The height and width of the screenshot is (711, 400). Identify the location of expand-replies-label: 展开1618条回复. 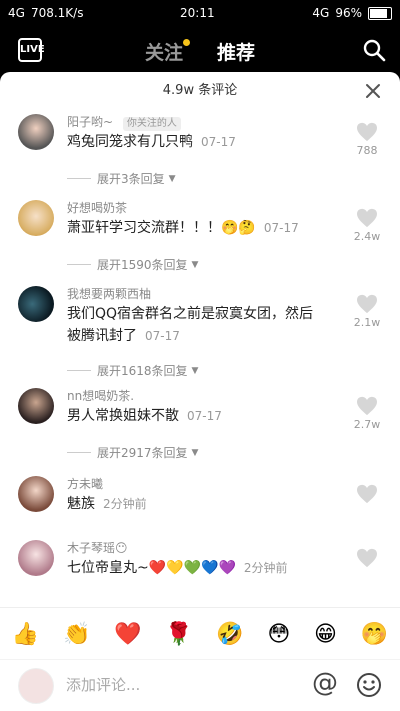
(142, 371).